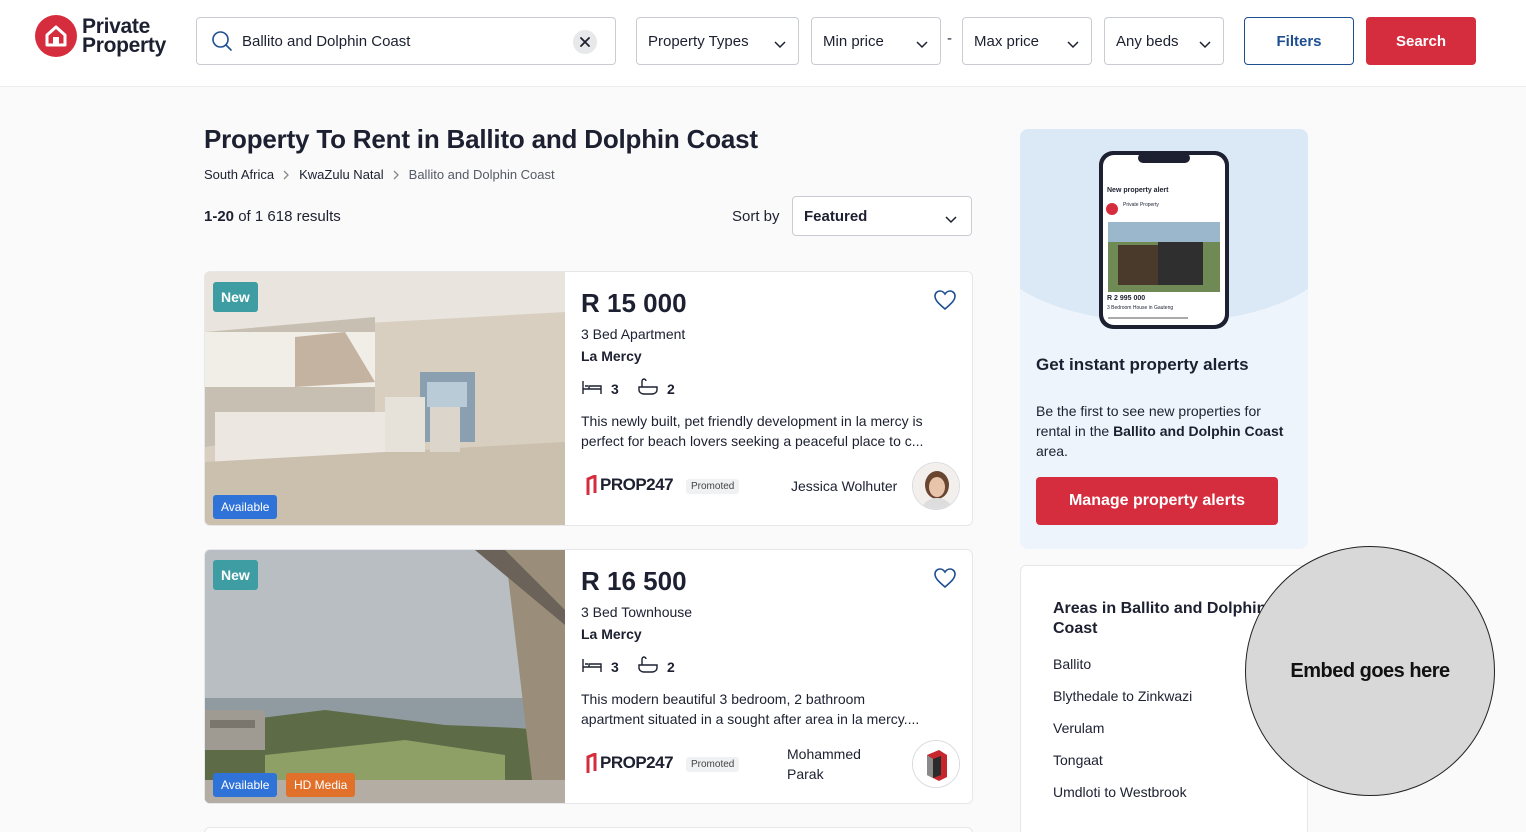  Describe the element at coordinates (824, 764) in the screenshot. I see `agent-name: Mohammed Parak` at that location.